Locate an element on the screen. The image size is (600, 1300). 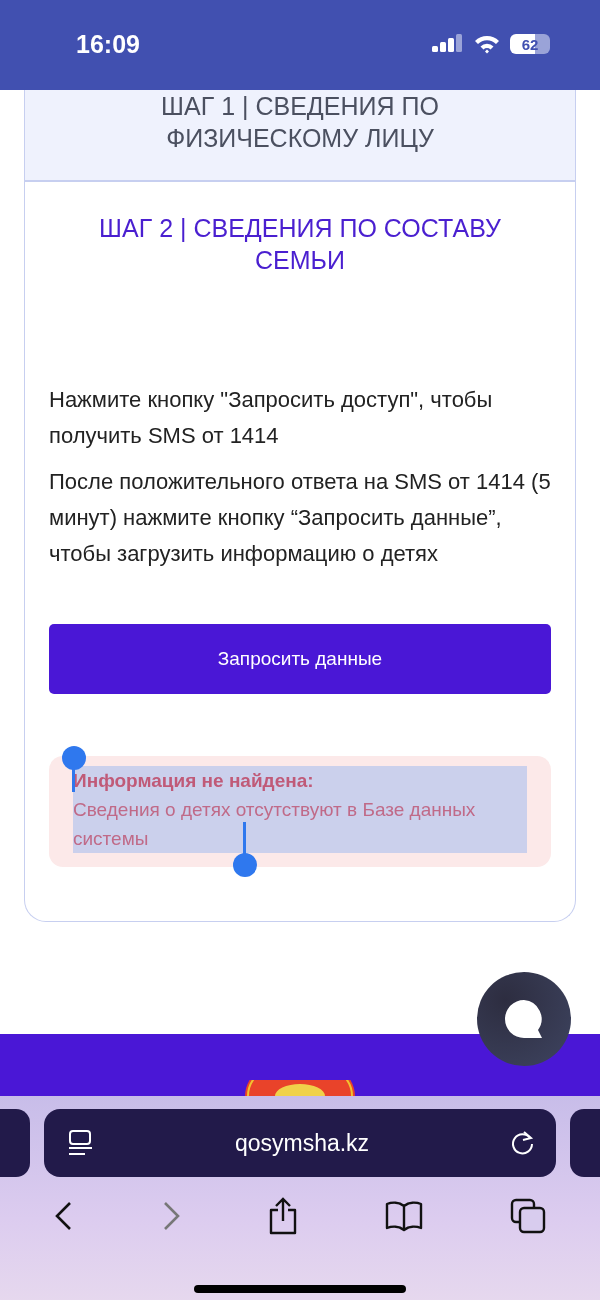
selection-handle-icon is located at coordinates (245, 850).